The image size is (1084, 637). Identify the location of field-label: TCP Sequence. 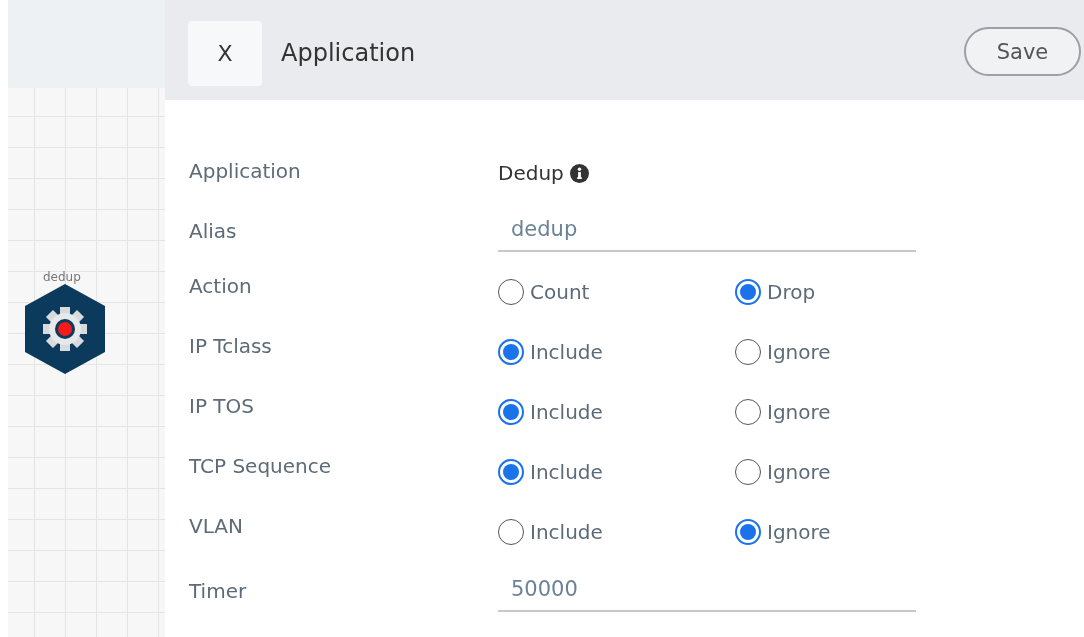
(260, 466).